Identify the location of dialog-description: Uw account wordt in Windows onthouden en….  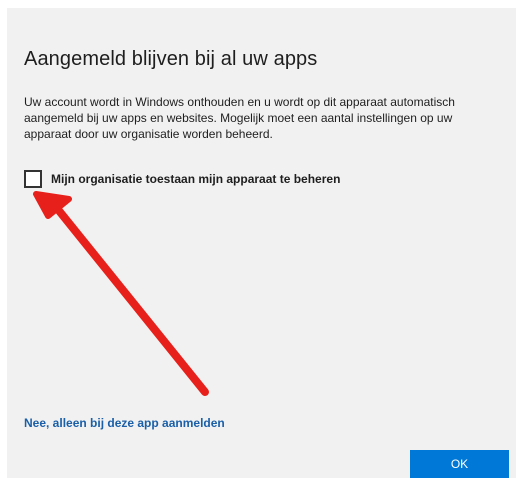
(239, 118).